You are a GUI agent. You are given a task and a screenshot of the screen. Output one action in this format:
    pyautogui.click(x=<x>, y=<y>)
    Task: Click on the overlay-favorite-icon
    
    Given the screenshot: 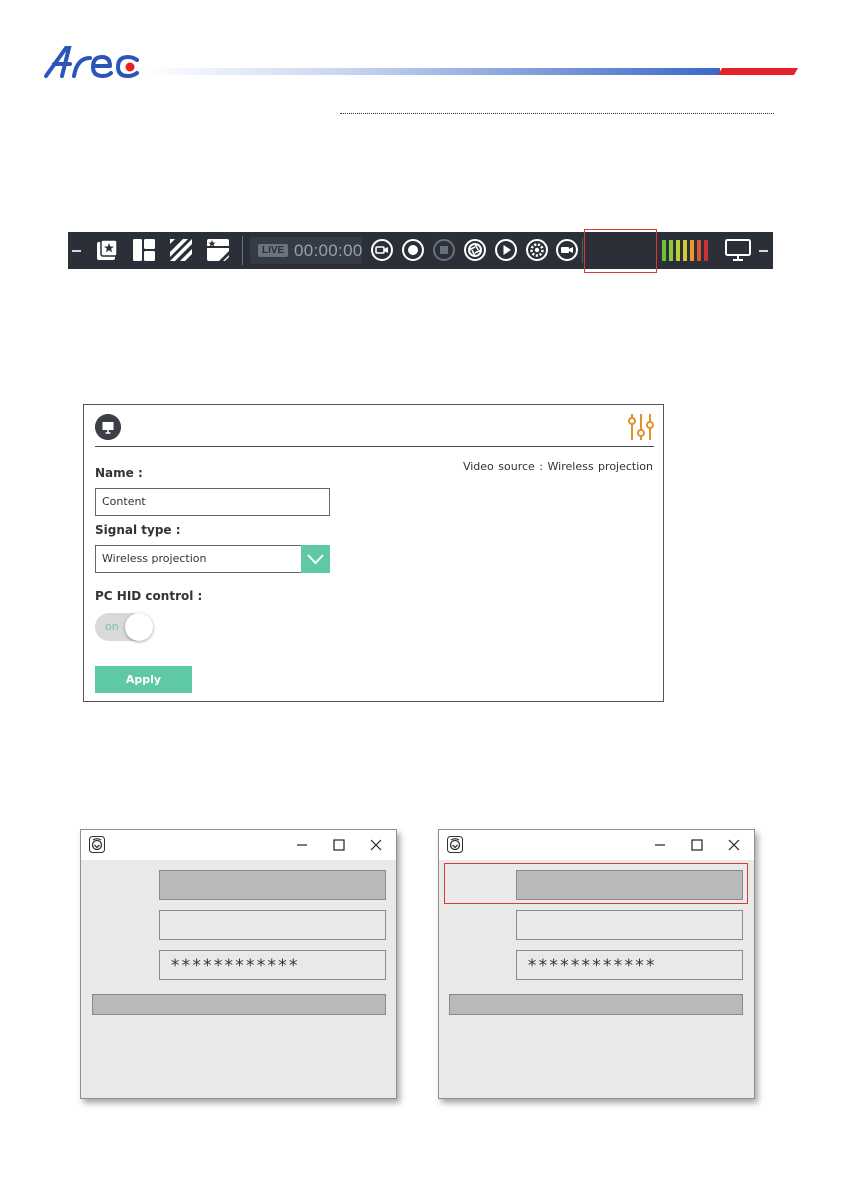 What is the action you would take?
    pyautogui.click(x=218, y=250)
    